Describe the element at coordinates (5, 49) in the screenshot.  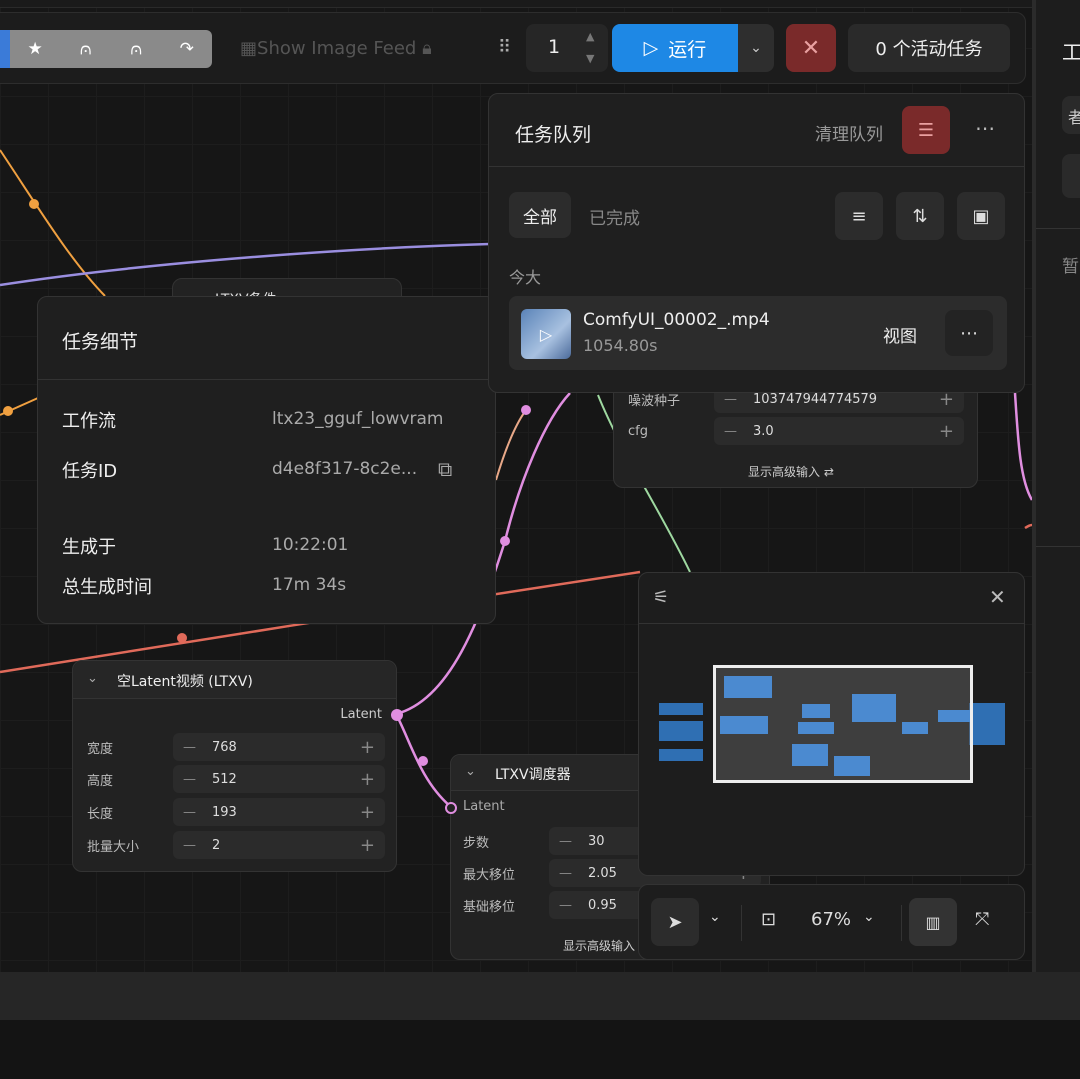
I see `active-tool-indicator` at that location.